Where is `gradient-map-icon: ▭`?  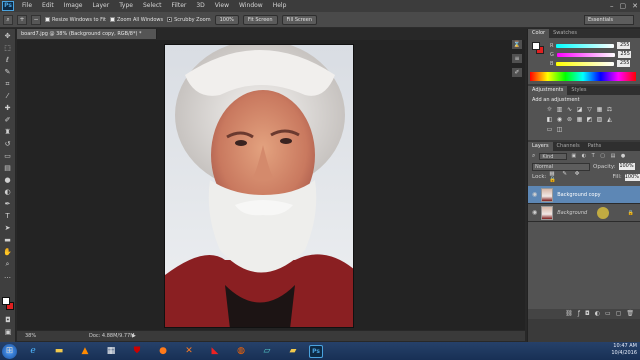 gradient-map-icon: ▭ is located at coordinates (549, 129).